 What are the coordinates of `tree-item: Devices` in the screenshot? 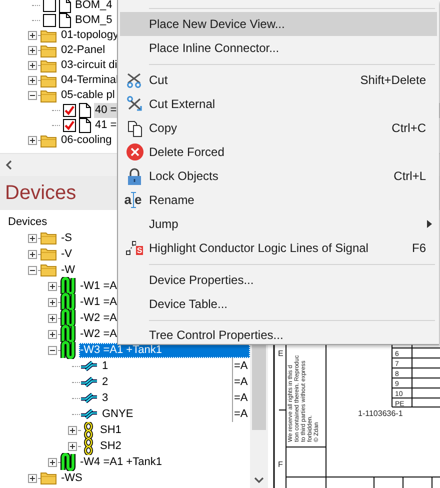 It's located at (27, 222).